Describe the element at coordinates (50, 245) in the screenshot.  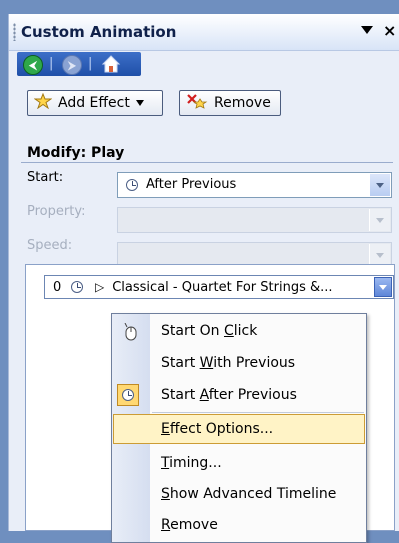
I see `speed-label: Speed:` at that location.